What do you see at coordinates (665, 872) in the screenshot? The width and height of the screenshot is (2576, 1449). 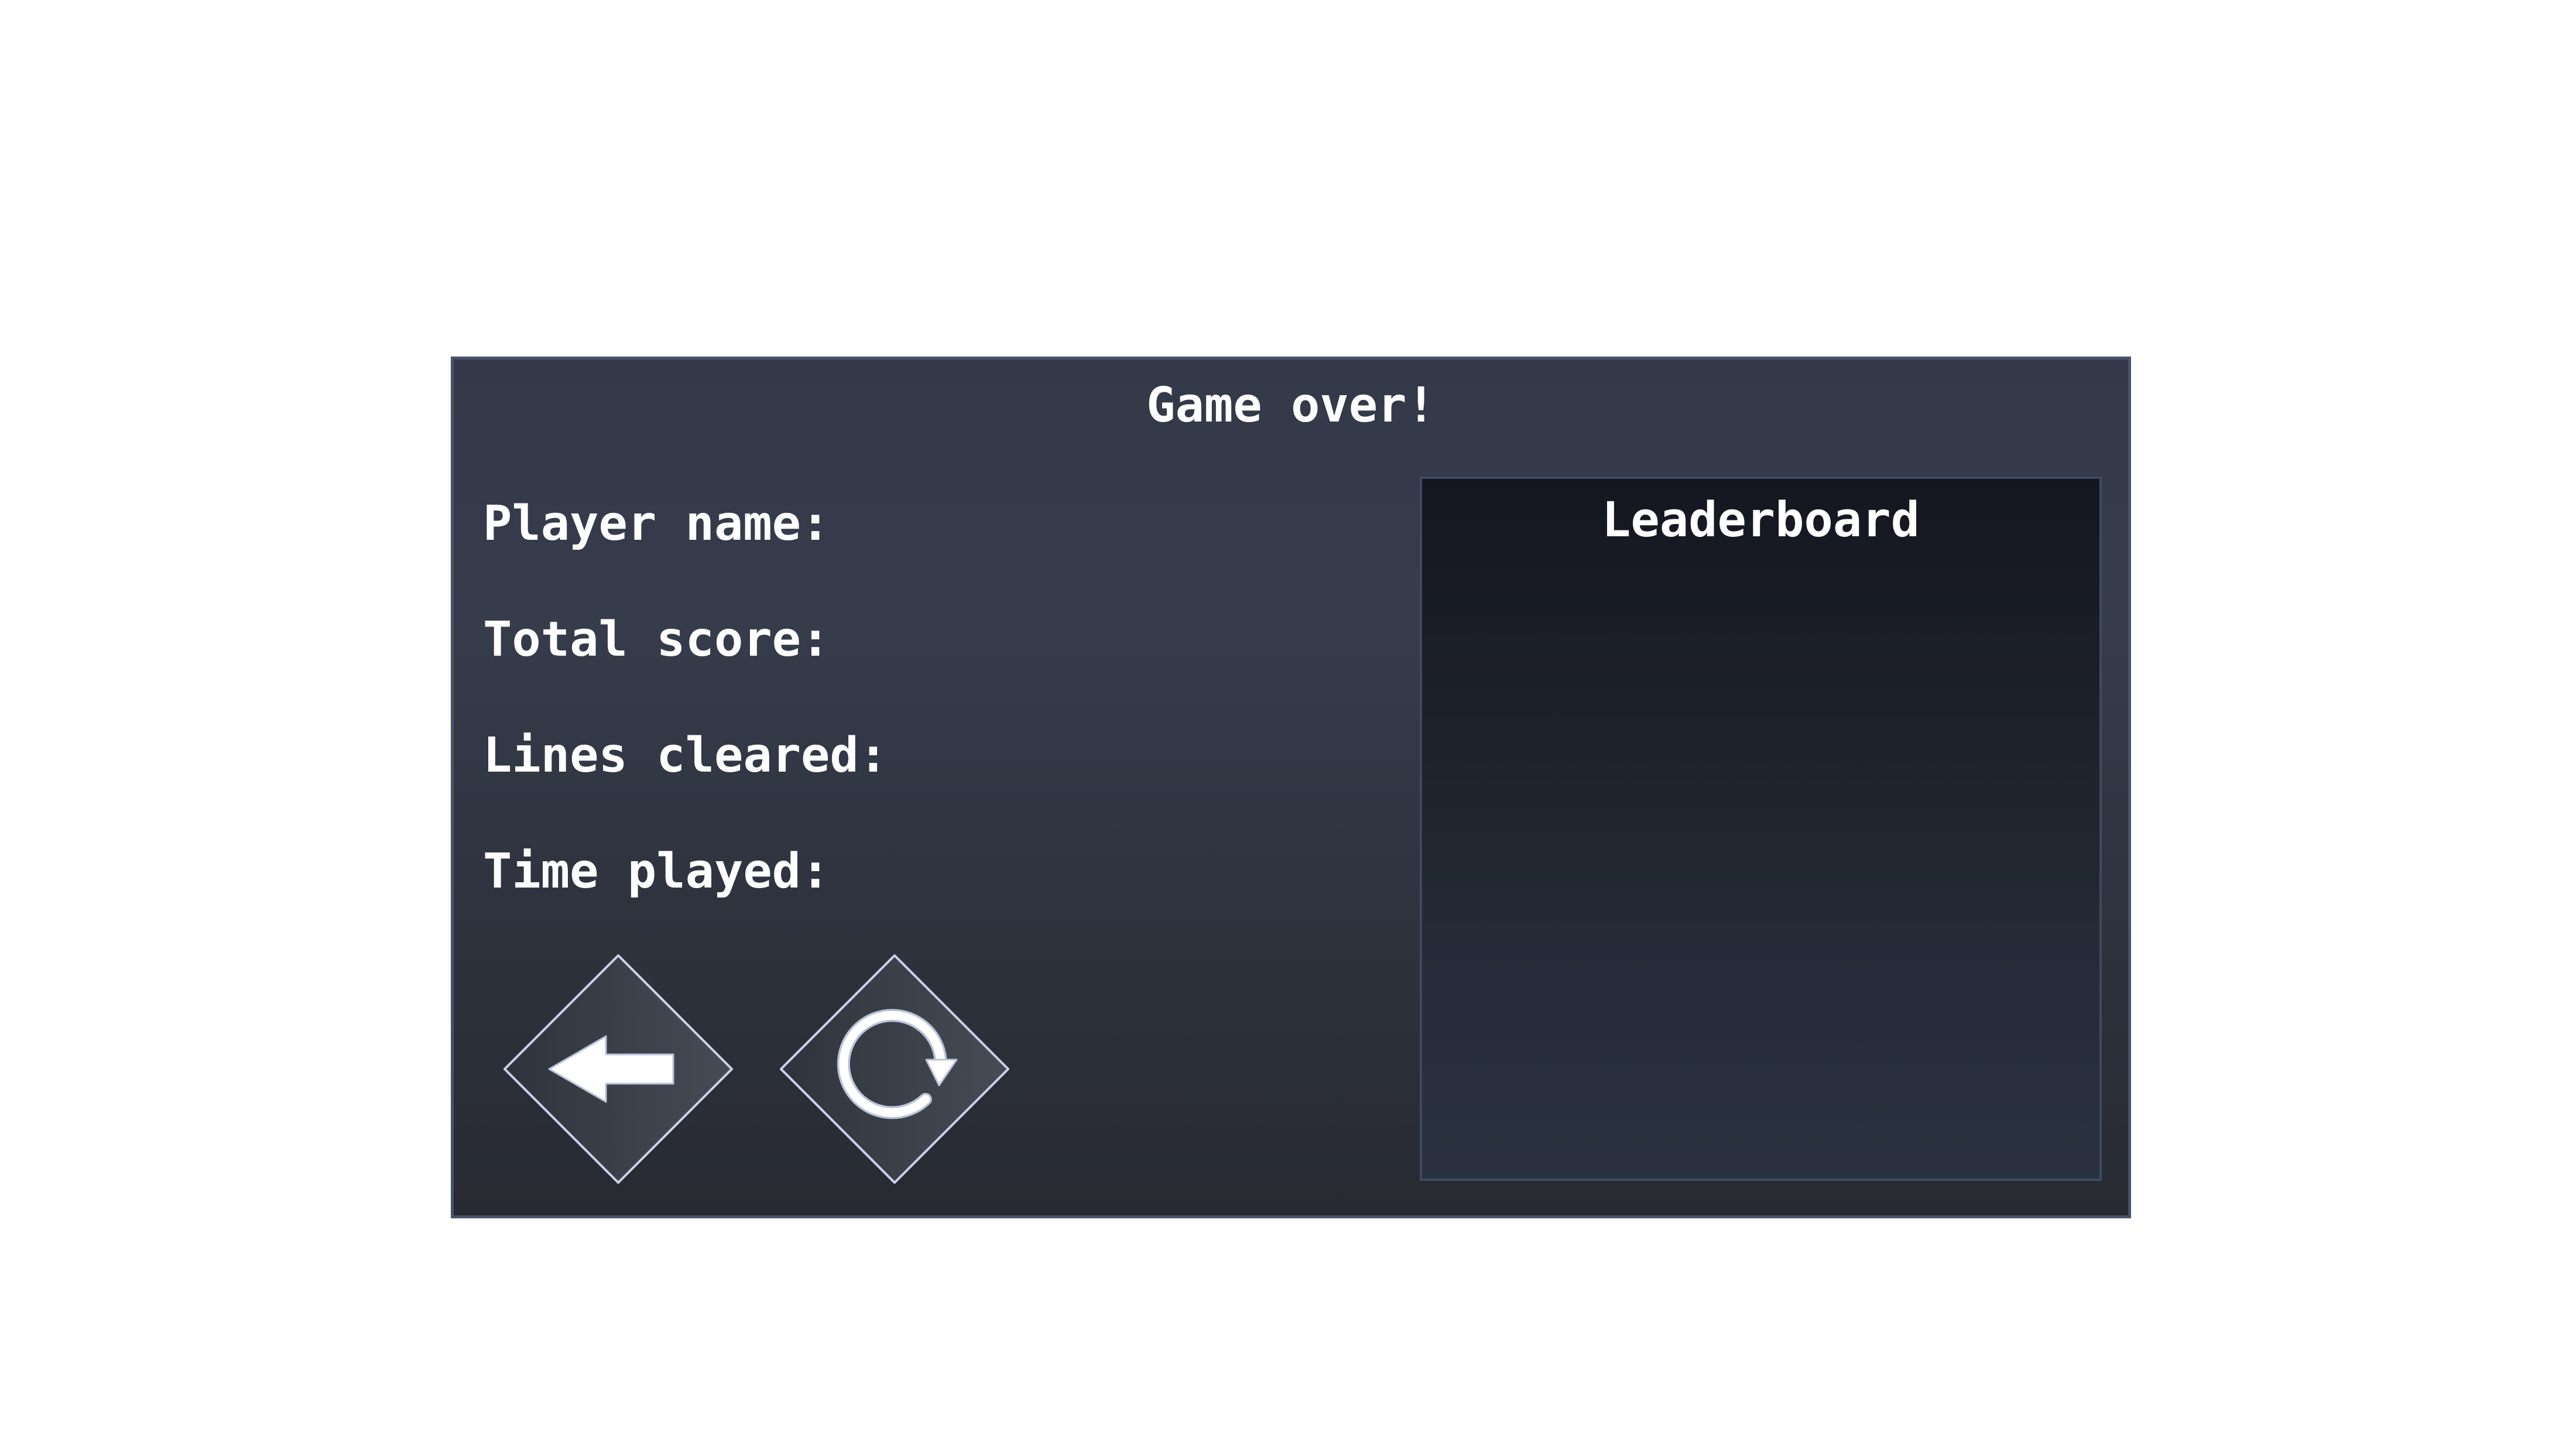 I see `time-played-row: Time played:` at bounding box center [665, 872].